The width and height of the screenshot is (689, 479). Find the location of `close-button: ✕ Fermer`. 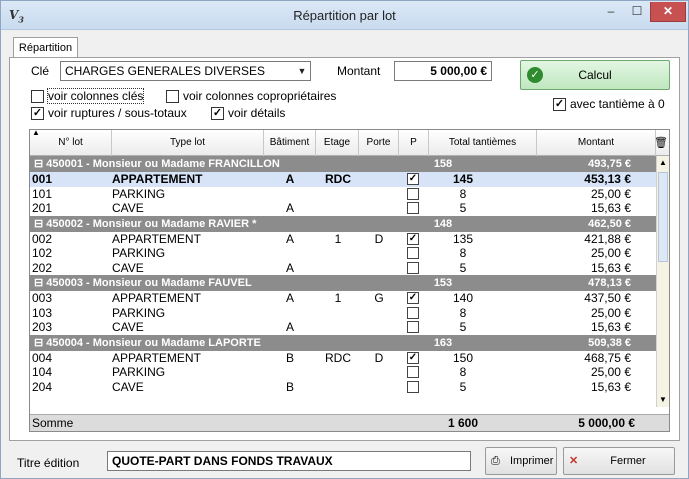

close-button: ✕ Fermer is located at coordinates (619, 461).